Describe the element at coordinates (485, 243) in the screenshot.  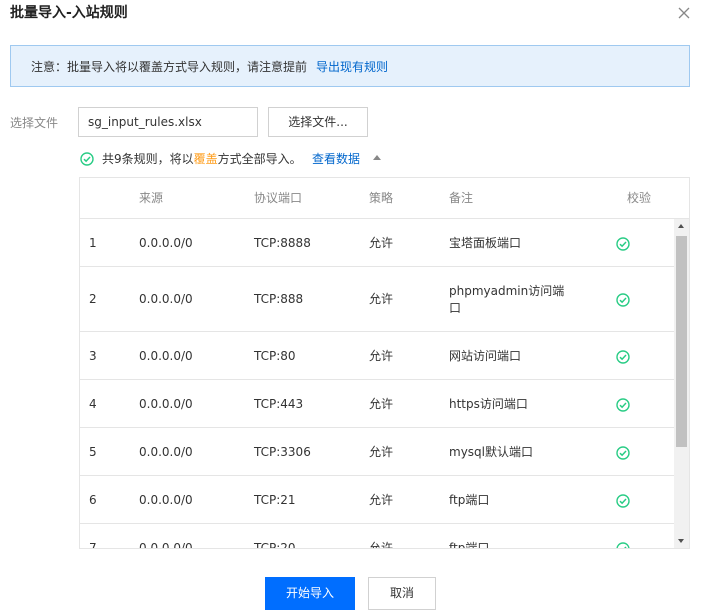
I see `row-note: 宝塔面板端口` at that location.